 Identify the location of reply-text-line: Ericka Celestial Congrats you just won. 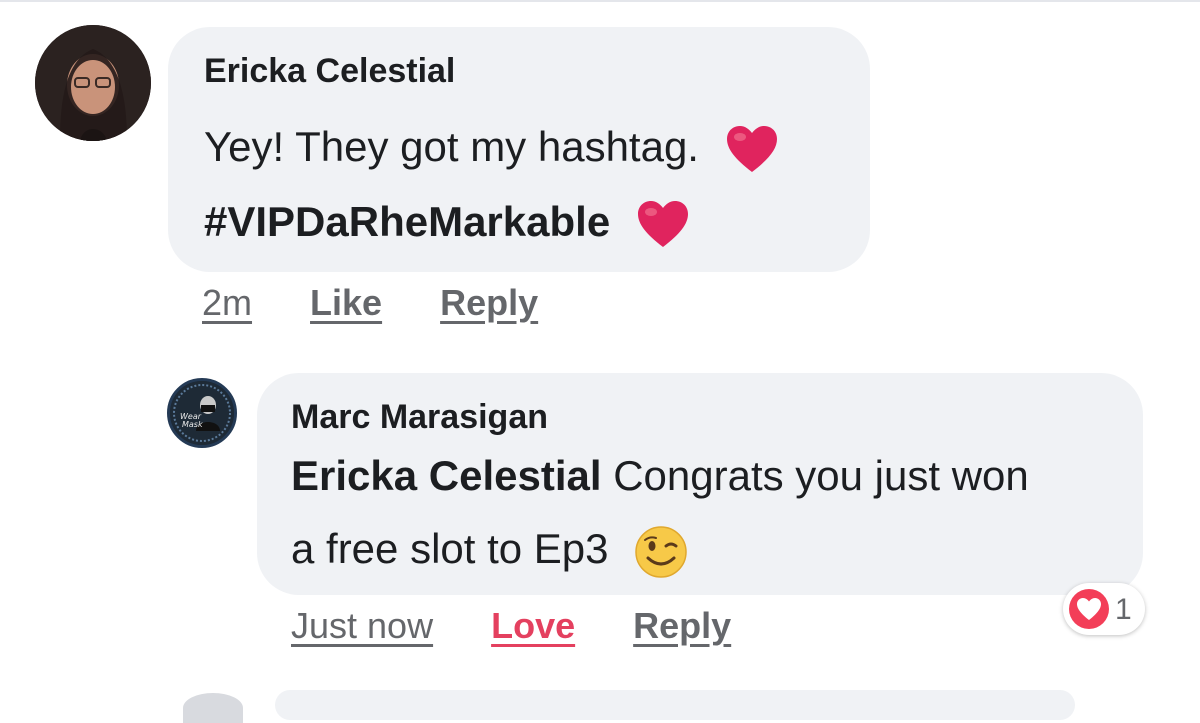
(660, 476).